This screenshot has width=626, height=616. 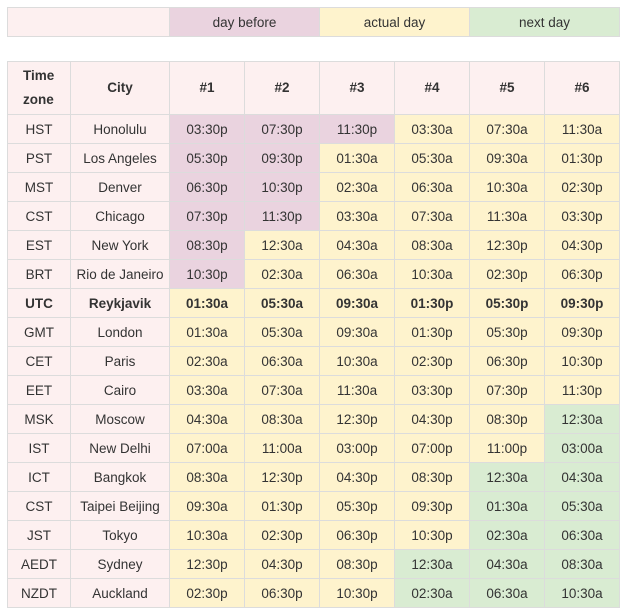 I want to click on time-cell: 03:00a, so click(x=582, y=448).